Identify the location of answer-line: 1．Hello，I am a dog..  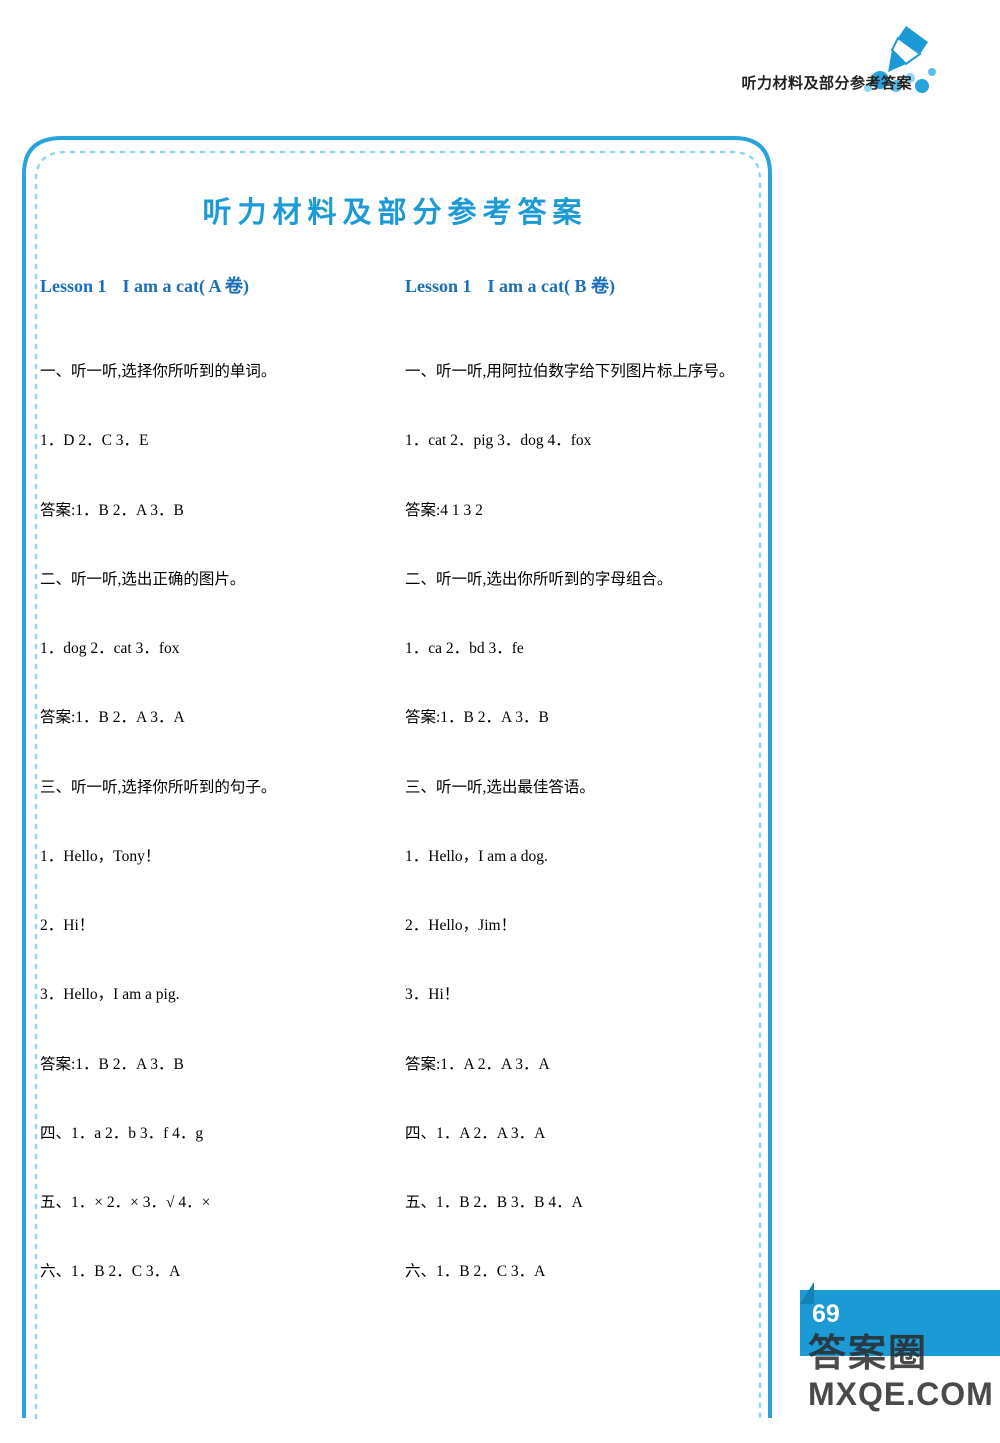
(476, 856).